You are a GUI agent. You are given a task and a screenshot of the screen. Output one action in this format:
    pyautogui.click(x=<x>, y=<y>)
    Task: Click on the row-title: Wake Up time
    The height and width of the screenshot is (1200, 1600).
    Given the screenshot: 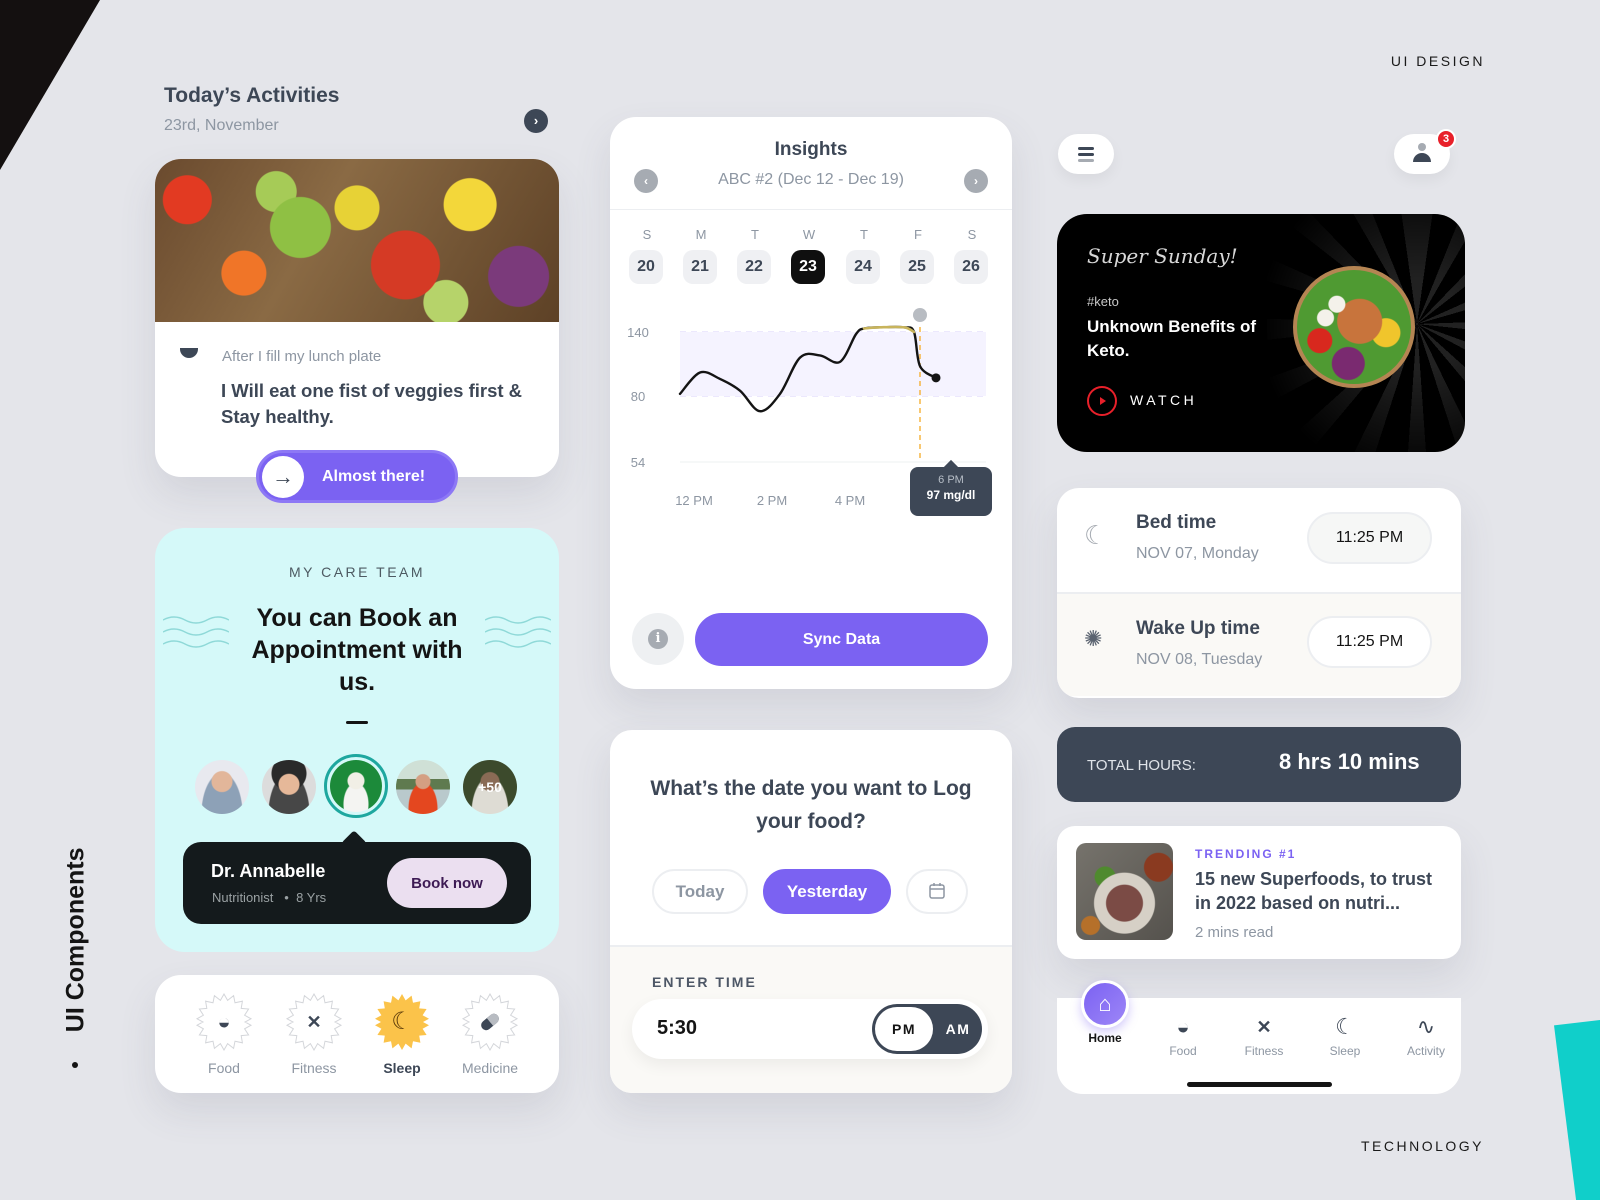 What is the action you would take?
    pyautogui.click(x=1198, y=628)
    